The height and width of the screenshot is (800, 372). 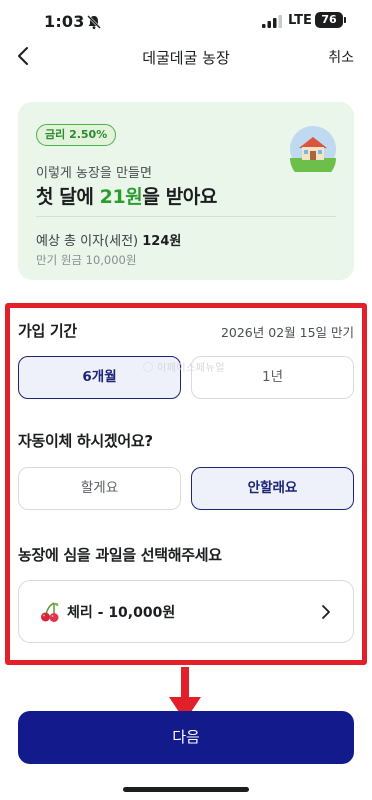 I want to click on summary-divider, so click(x=186, y=216).